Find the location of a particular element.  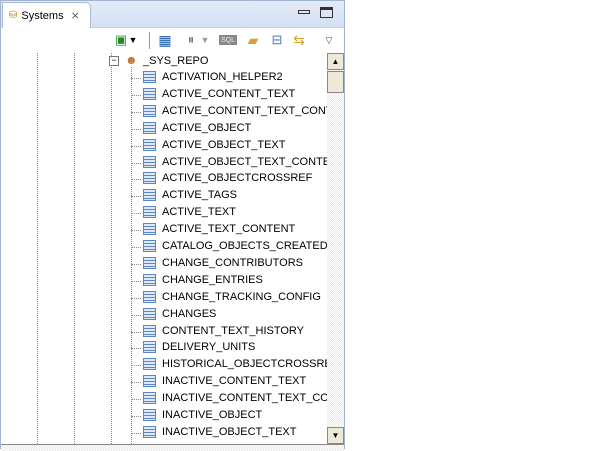

close-icon: ⨯ is located at coordinates (75, 15).